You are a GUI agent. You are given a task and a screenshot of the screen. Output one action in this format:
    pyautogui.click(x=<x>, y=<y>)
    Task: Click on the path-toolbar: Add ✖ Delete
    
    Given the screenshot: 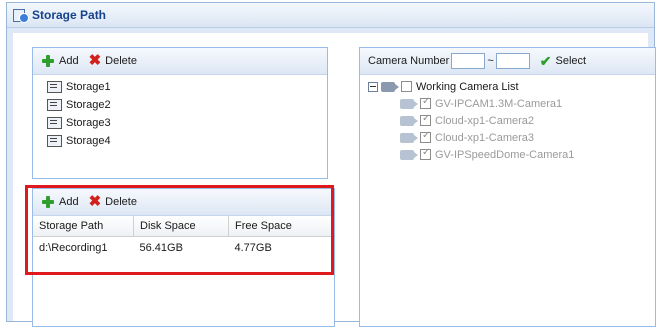 What is the action you would take?
    pyautogui.click(x=183, y=202)
    